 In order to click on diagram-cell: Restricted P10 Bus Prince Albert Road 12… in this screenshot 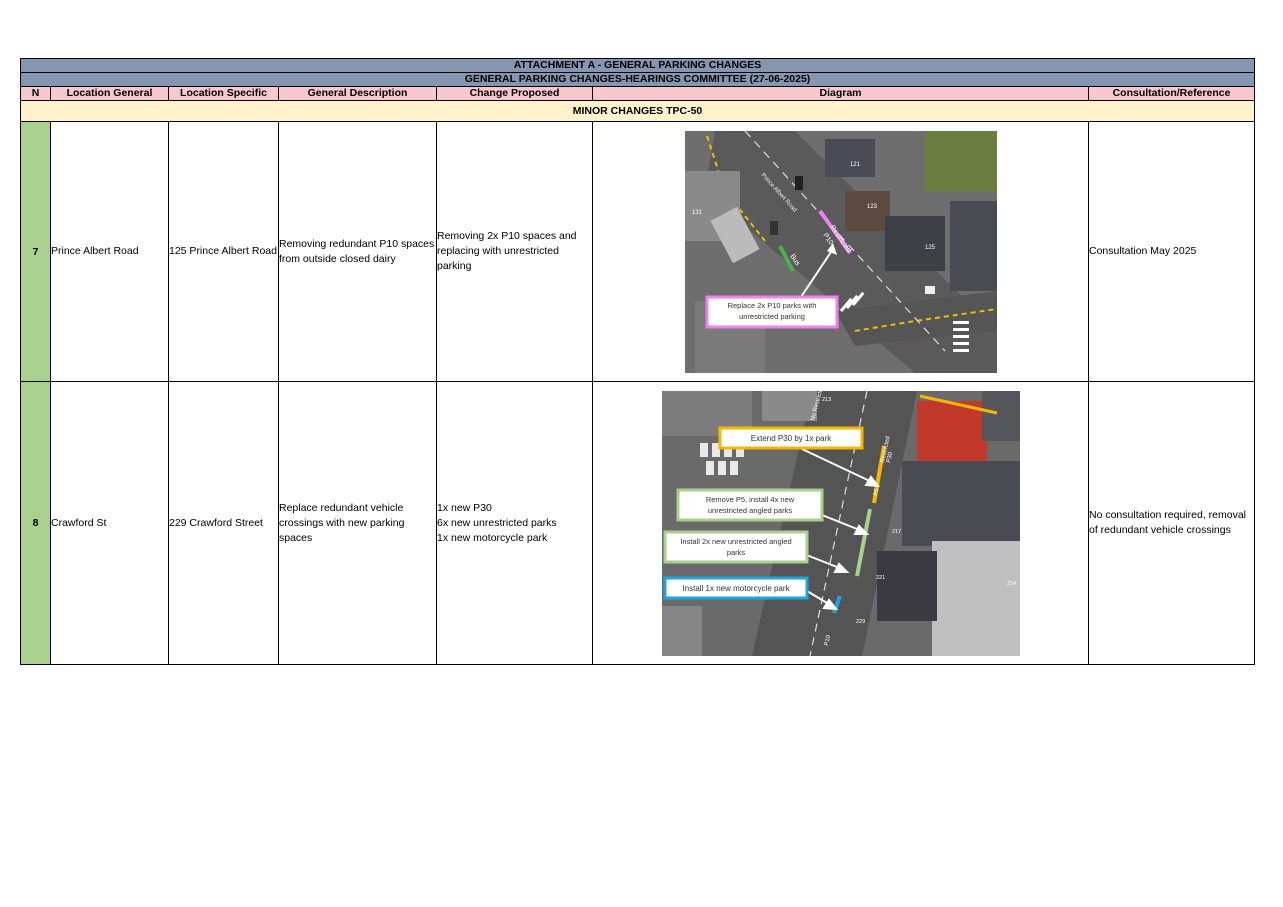, I will do `click(840, 251)`.